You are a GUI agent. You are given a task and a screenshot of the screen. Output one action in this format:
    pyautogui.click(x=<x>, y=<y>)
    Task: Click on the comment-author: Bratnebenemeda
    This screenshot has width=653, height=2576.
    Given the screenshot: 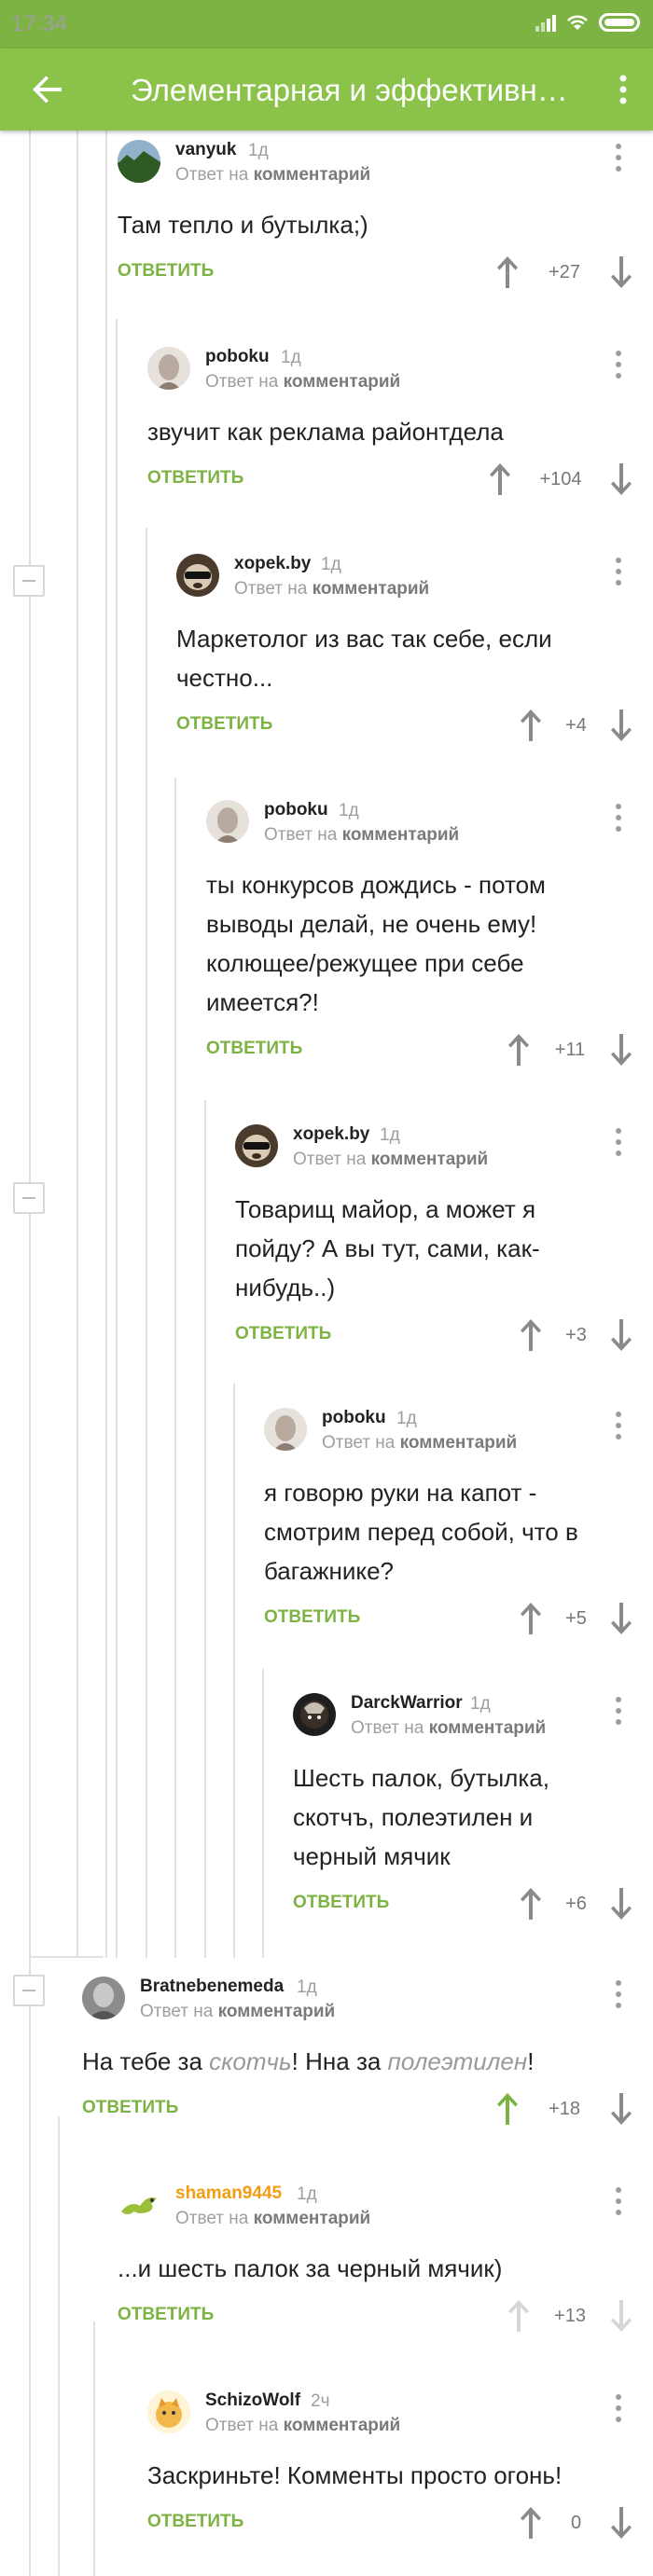 What is the action you would take?
    pyautogui.click(x=212, y=1987)
    